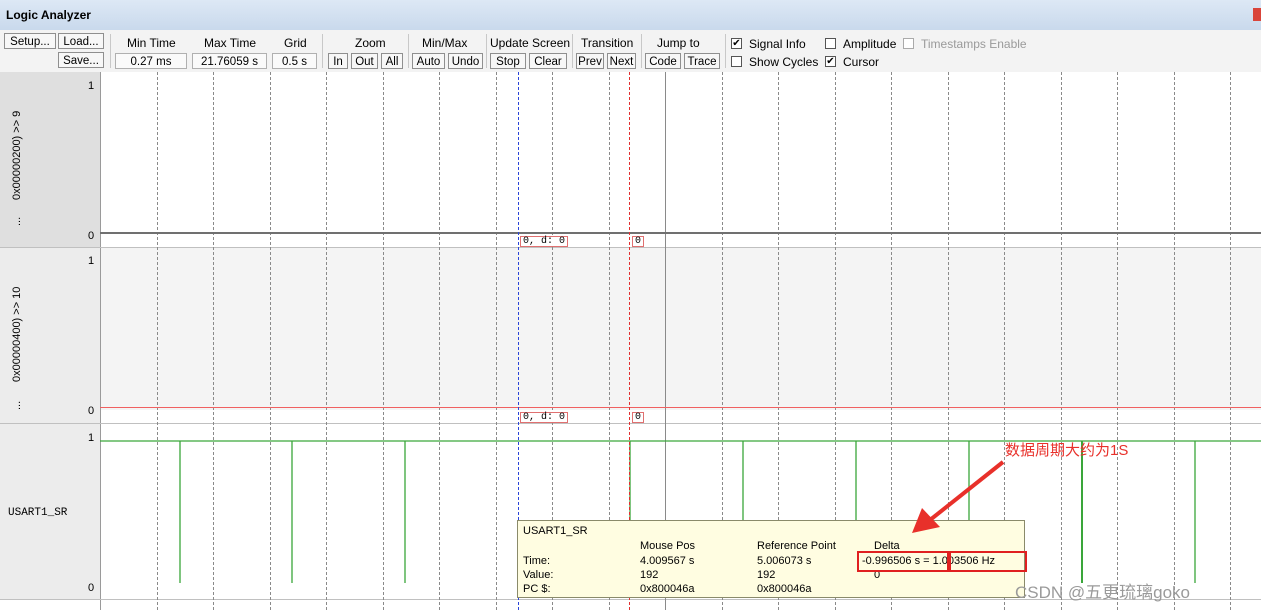 The height and width of the screenshot is (610, 1261). I want to click on annotation-text: 数据周期大约为1S, so click(1067, 450).